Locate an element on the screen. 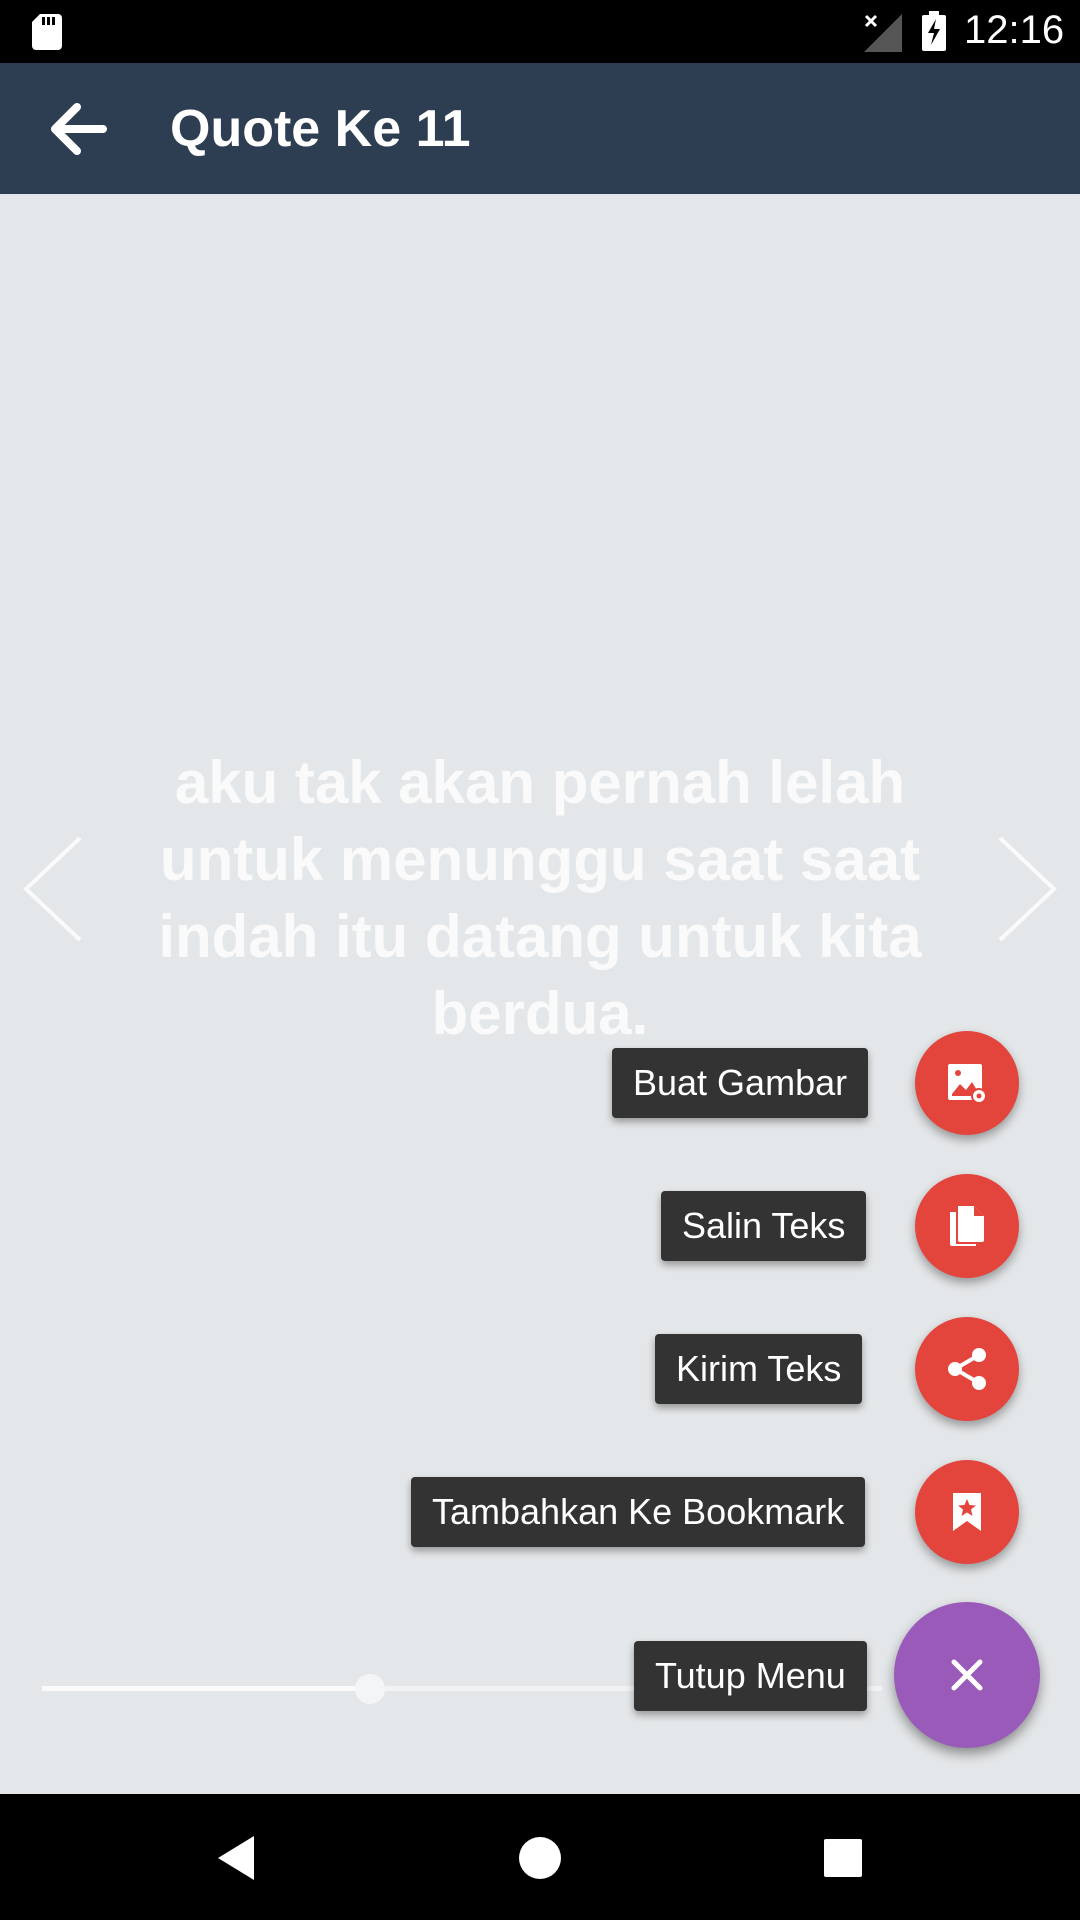 The image size is (1080, 1920). copy-icon is located at coordinates (967, 1226).